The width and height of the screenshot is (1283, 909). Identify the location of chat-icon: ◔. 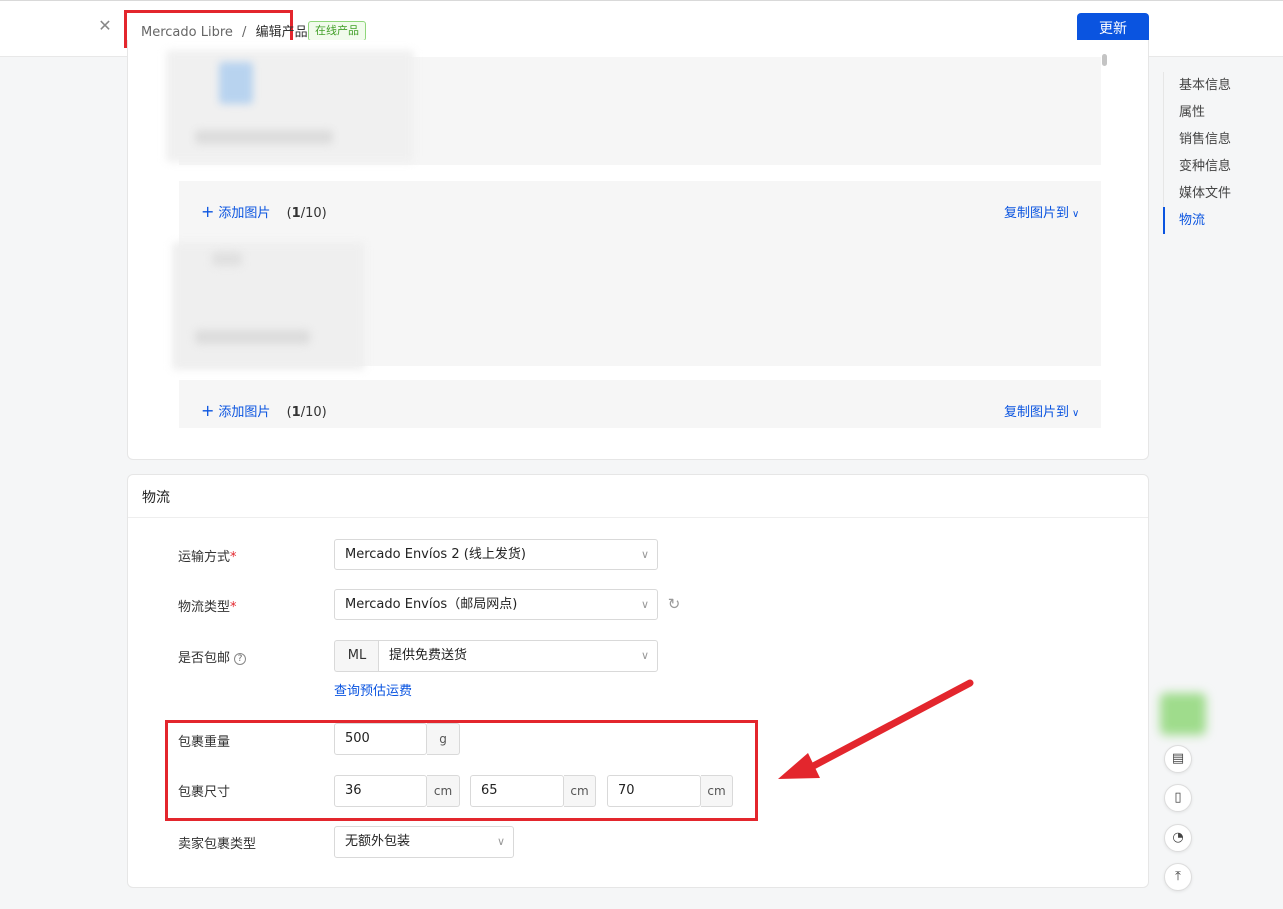
(1178, 838).